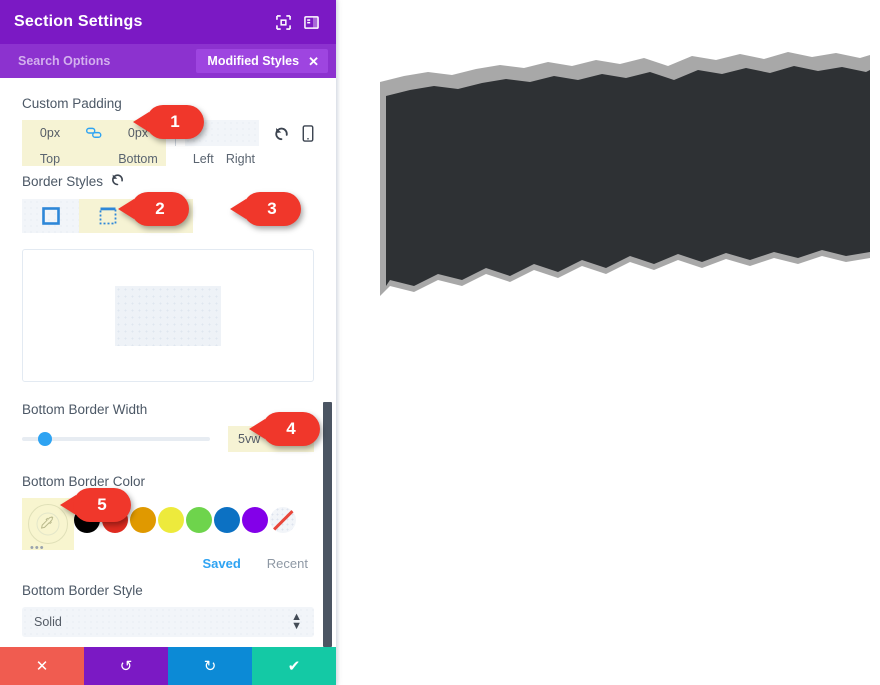 The width and height of the screenshot is (880, 685). Describe the element at coordinates (72, 103) in the screenshot. I see `custom-padding-label: Custom Padding` at that location.